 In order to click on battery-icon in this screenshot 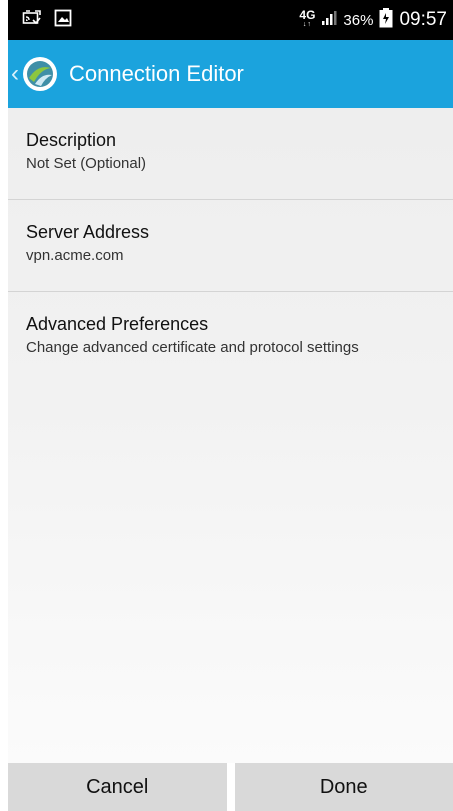, I will do `click(386, 20)`.